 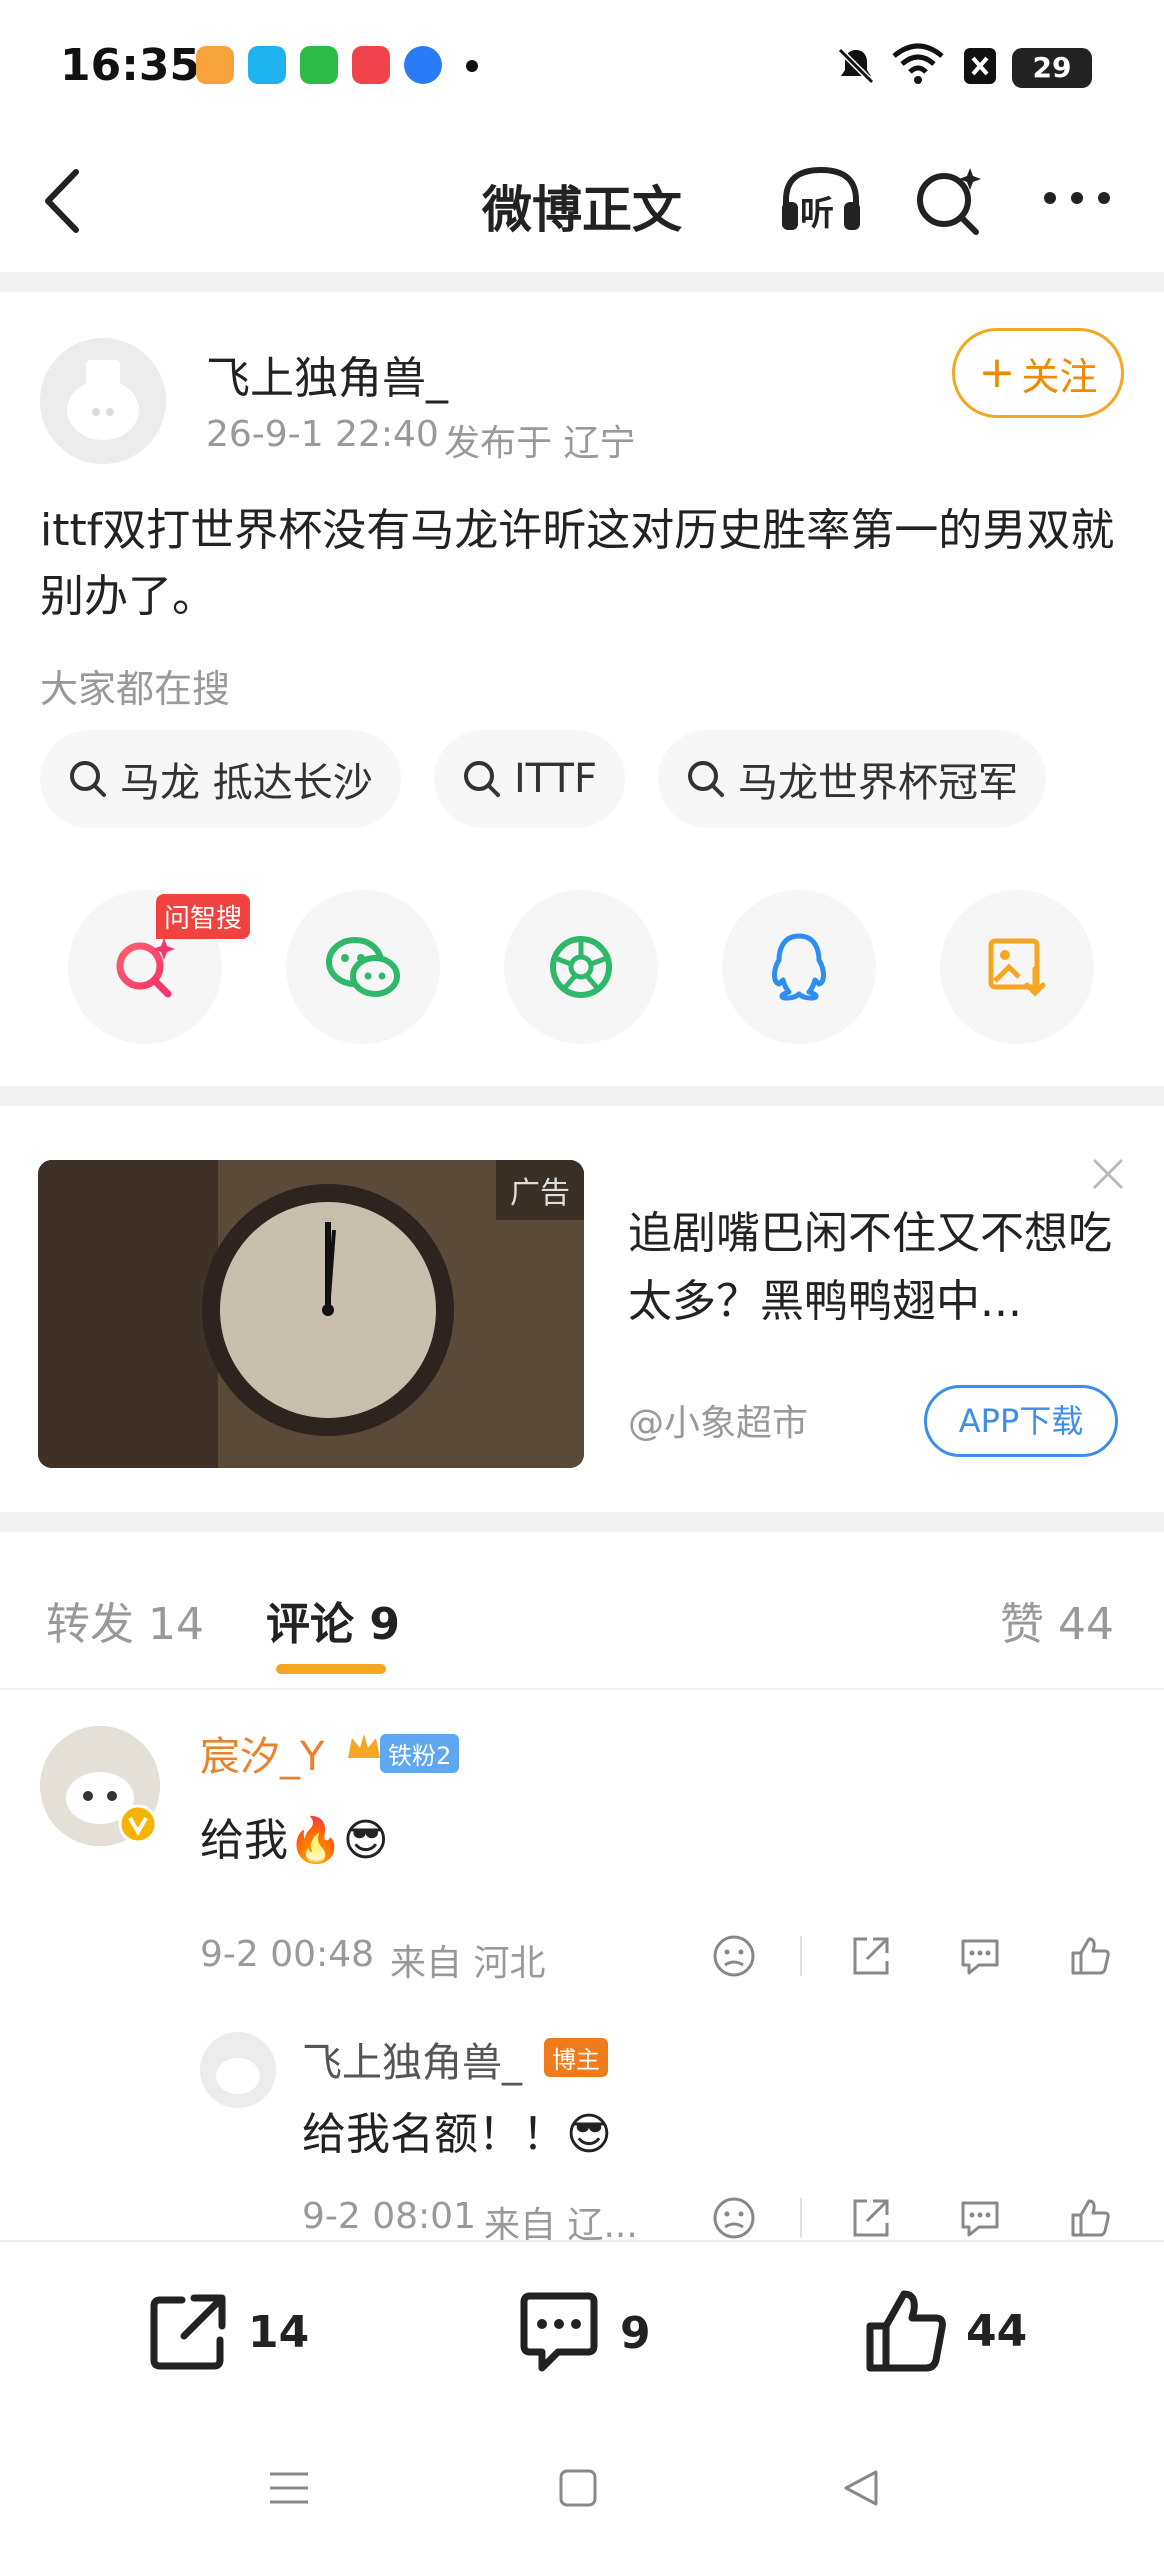 What do you see at coordinates (949, 201) in the screenshot?
I see `ai-search-icon` at bounding box center [949, 201].